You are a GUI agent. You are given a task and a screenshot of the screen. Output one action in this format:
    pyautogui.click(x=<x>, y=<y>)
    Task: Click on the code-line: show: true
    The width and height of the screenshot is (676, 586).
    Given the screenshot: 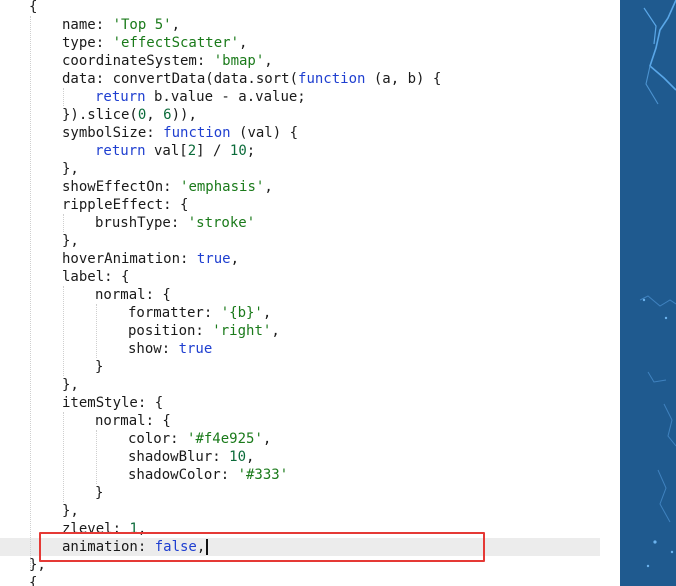 What is the action you would take?
    pyautogui.click(x=300, y=349)
    